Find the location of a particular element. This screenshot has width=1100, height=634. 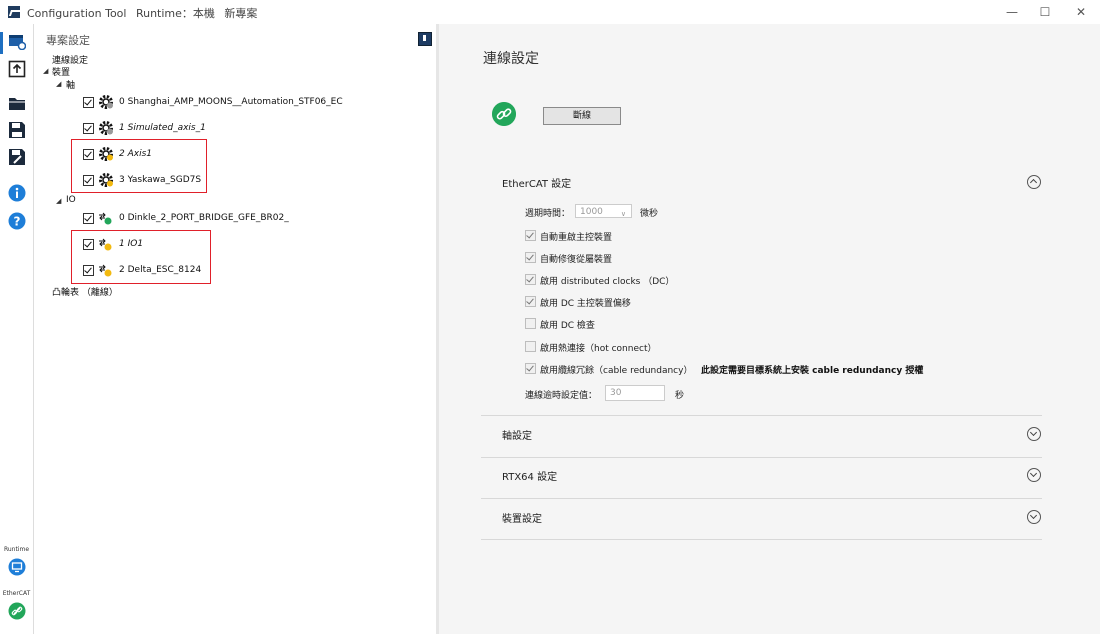

auto-restart-master-label: 自動重啟主控裝置 is located at coordinates (576, 238).